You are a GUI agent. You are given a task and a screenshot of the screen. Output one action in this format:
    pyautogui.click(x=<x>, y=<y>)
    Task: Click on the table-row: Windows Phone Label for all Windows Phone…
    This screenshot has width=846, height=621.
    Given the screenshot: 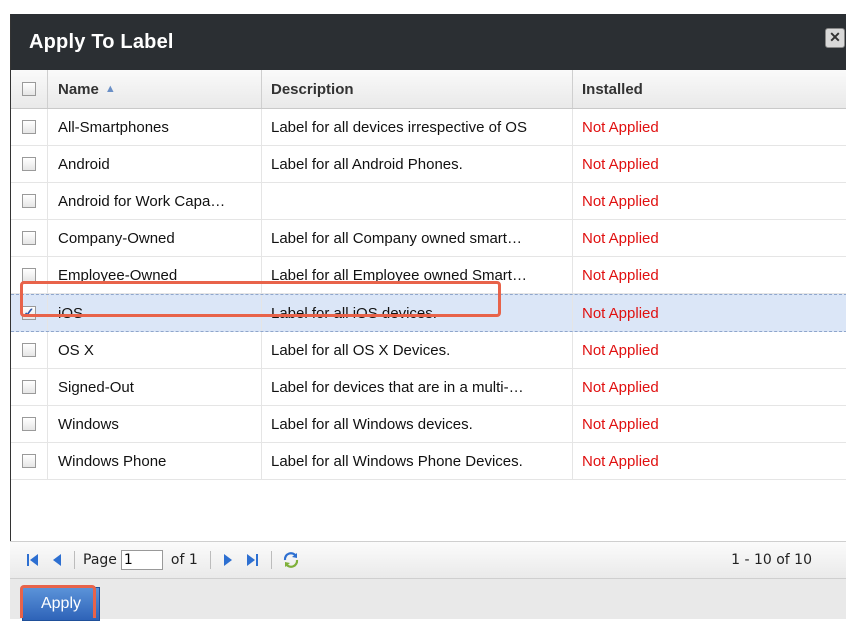 What is the action you would take?
    pyautogui.click(x=428, y=461)
    